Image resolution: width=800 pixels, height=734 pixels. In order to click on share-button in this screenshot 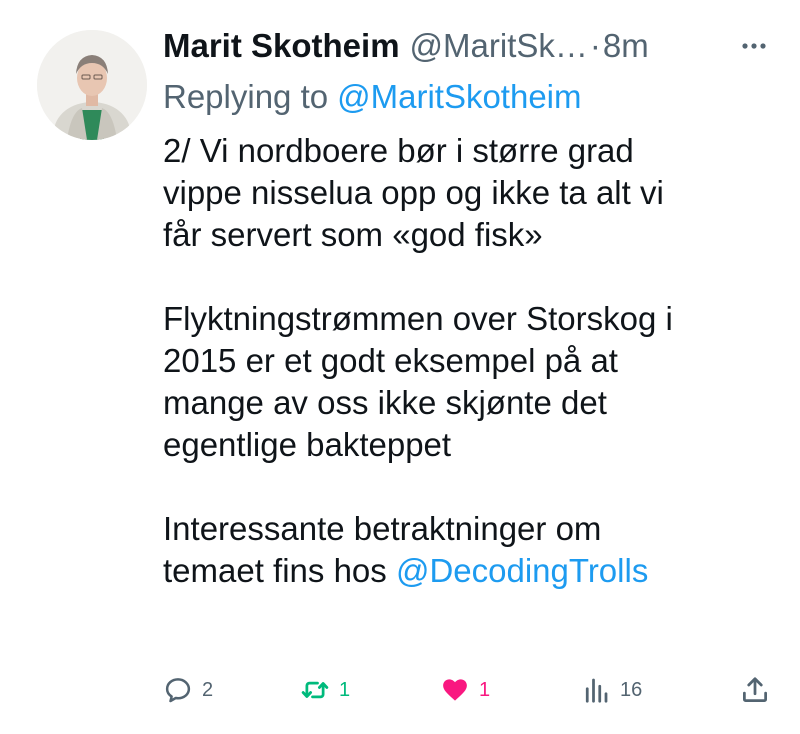, I will do `click(755, 690)`.